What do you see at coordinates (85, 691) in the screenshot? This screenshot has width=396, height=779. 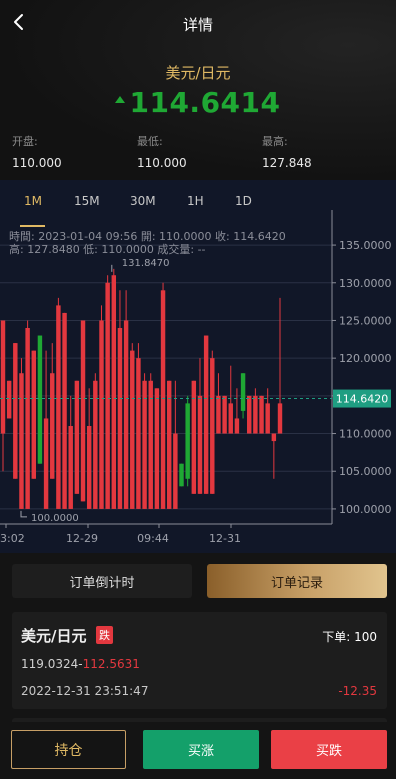 I see `order-time: 2022-12-31 23:51:47` at bounding box center [85, 691].